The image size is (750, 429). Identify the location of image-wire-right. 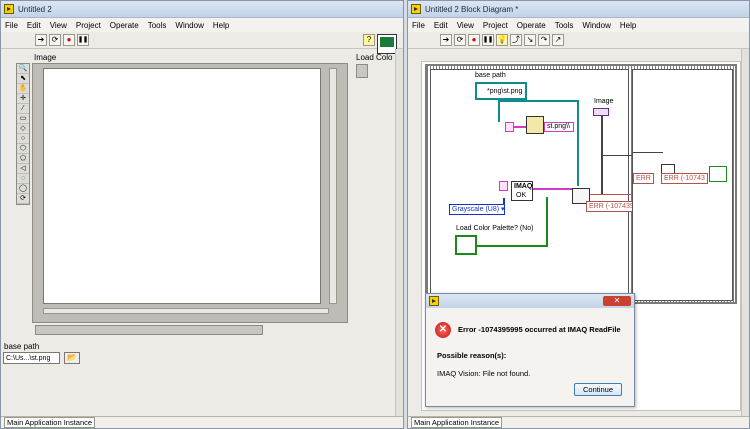
(616, 155).